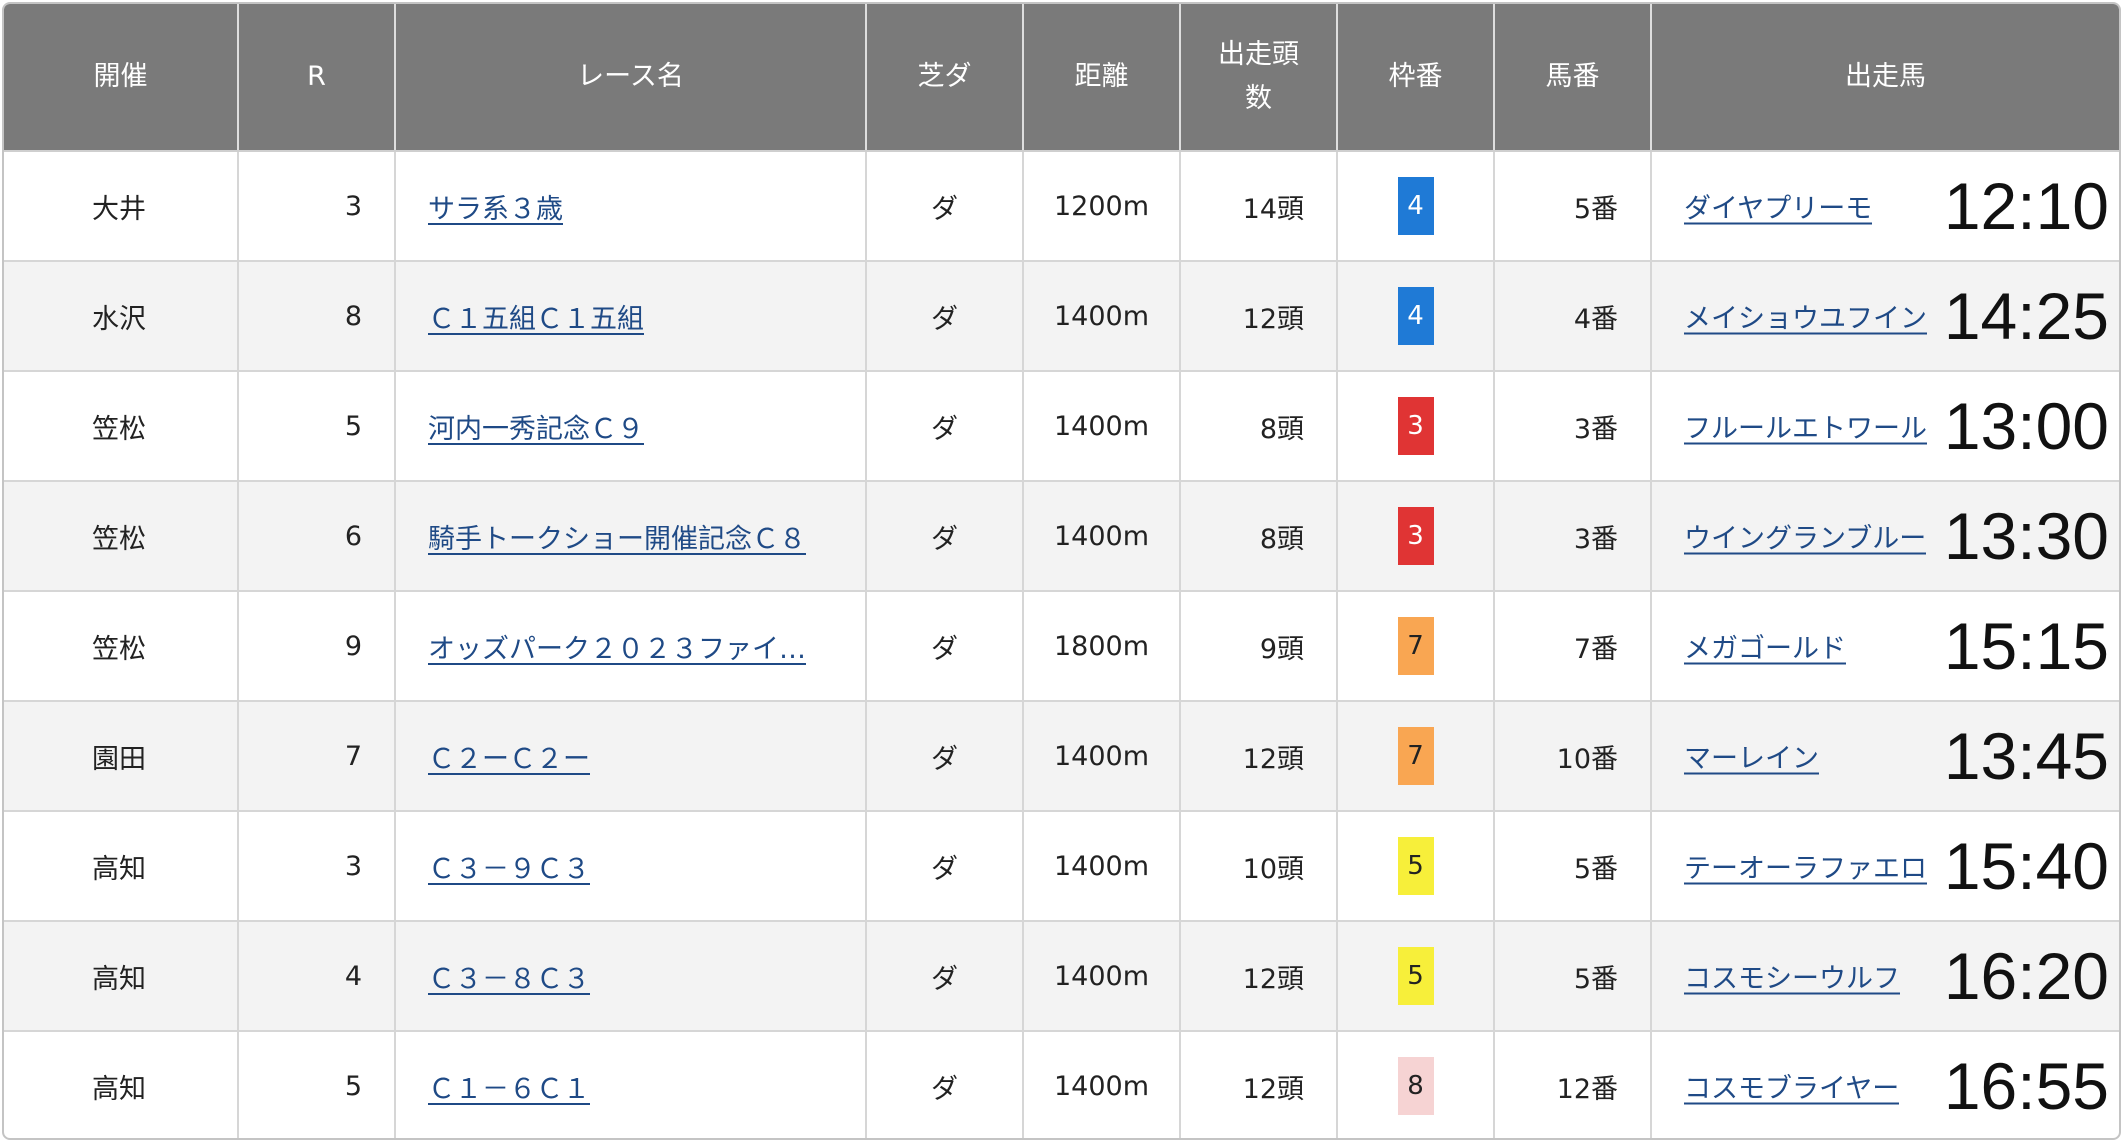 The width and height of the screenshot is (2122, 1144). I want to click on header-race-number: R, so click(317, 78).